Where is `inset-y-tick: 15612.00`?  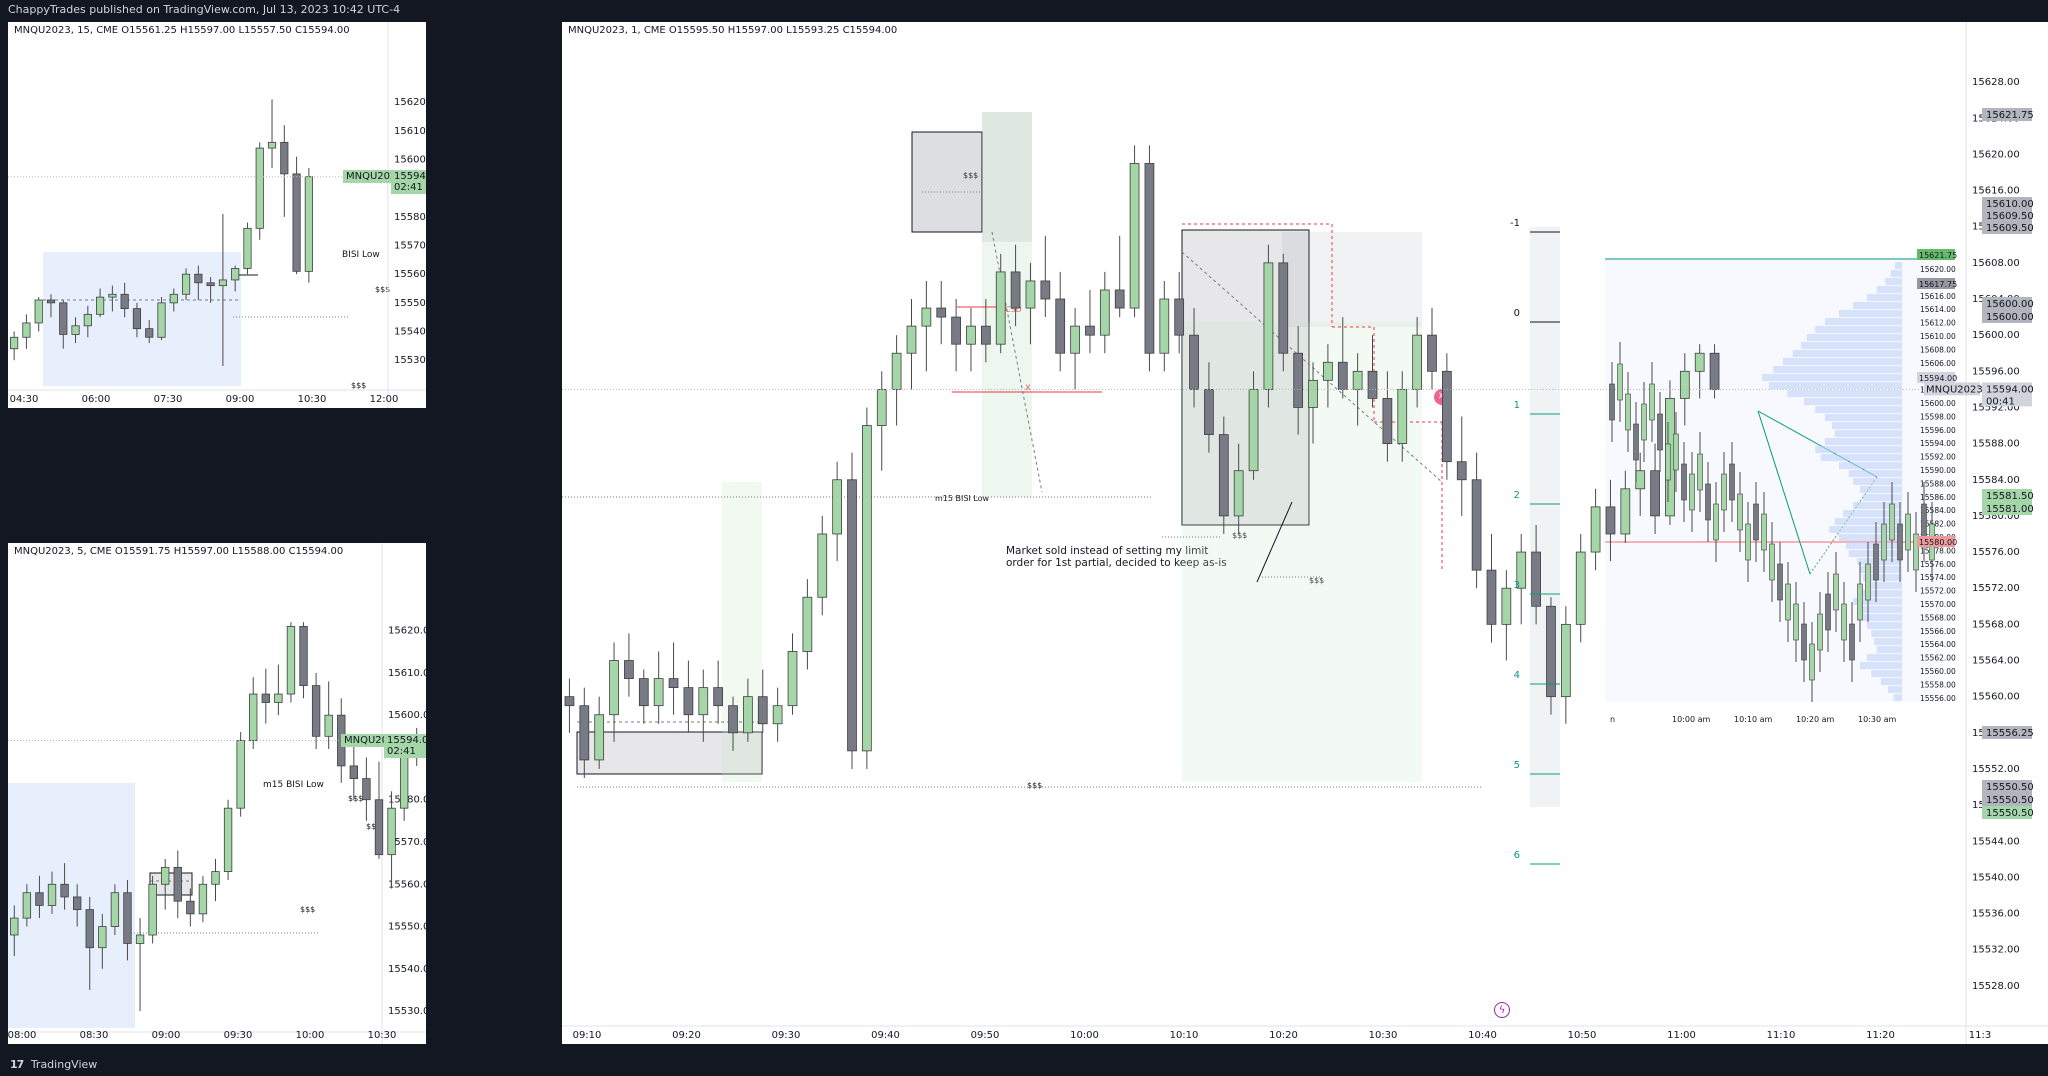
inset-y-tick: 15612.00 is located at coordinates (1938, 323).